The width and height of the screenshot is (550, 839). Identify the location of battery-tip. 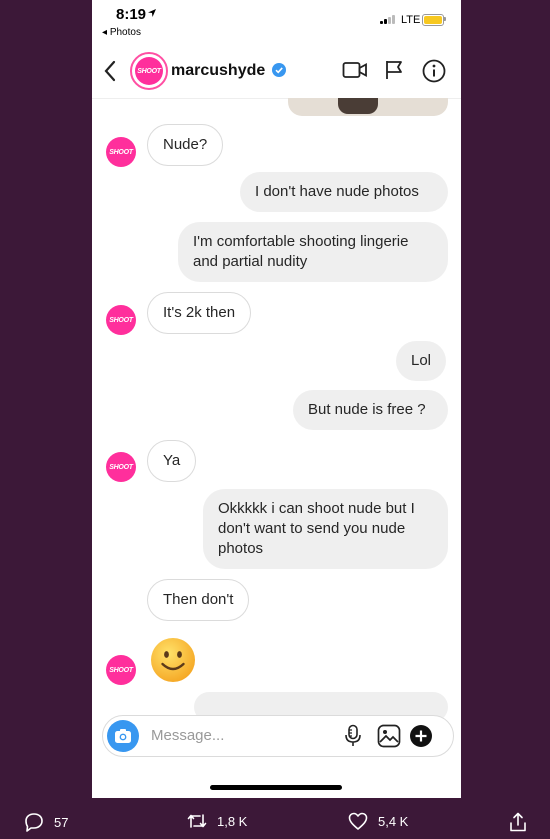
(445, 19).